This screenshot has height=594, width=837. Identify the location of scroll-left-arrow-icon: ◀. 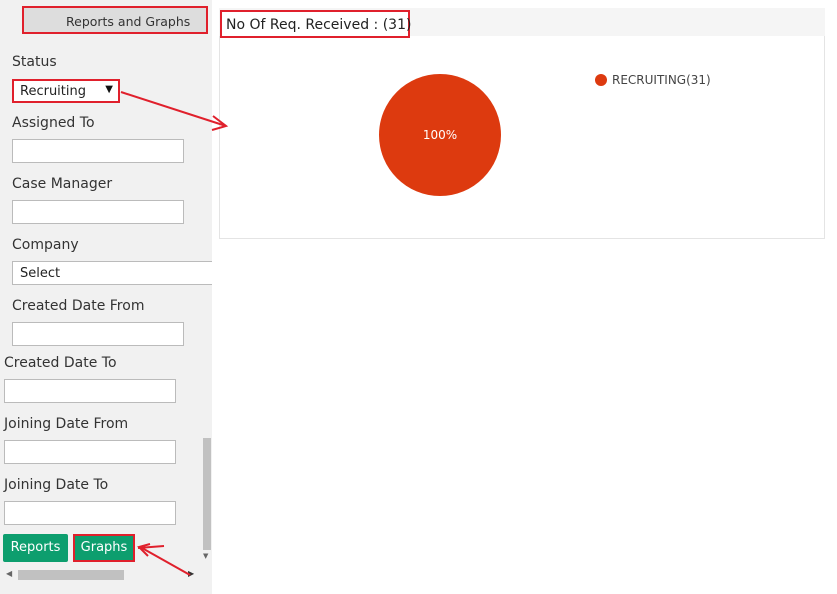
(9, 573).